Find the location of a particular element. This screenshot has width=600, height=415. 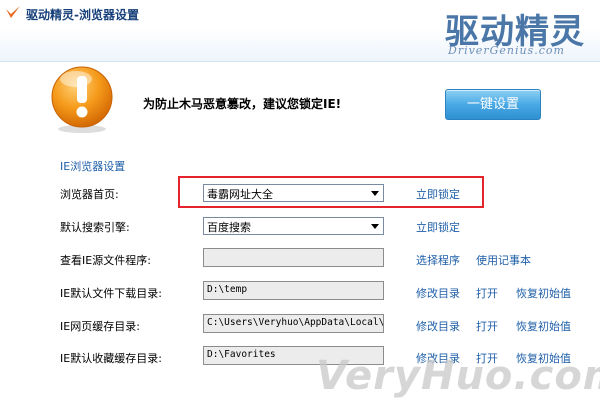

cache-dir-field: C:\Users\Veryhuo\AppData\Local\M is located at coordinates (293, 323).